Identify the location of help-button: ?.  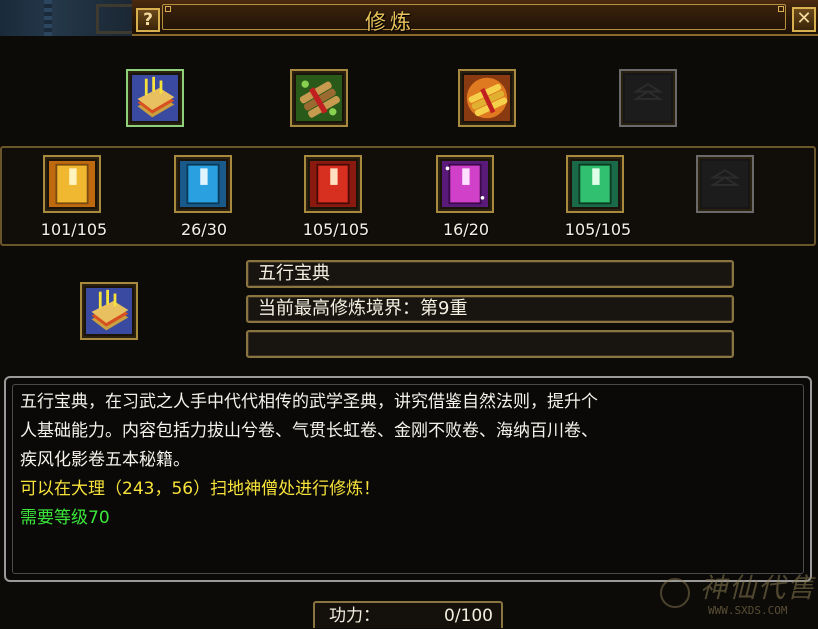
(148, 20).